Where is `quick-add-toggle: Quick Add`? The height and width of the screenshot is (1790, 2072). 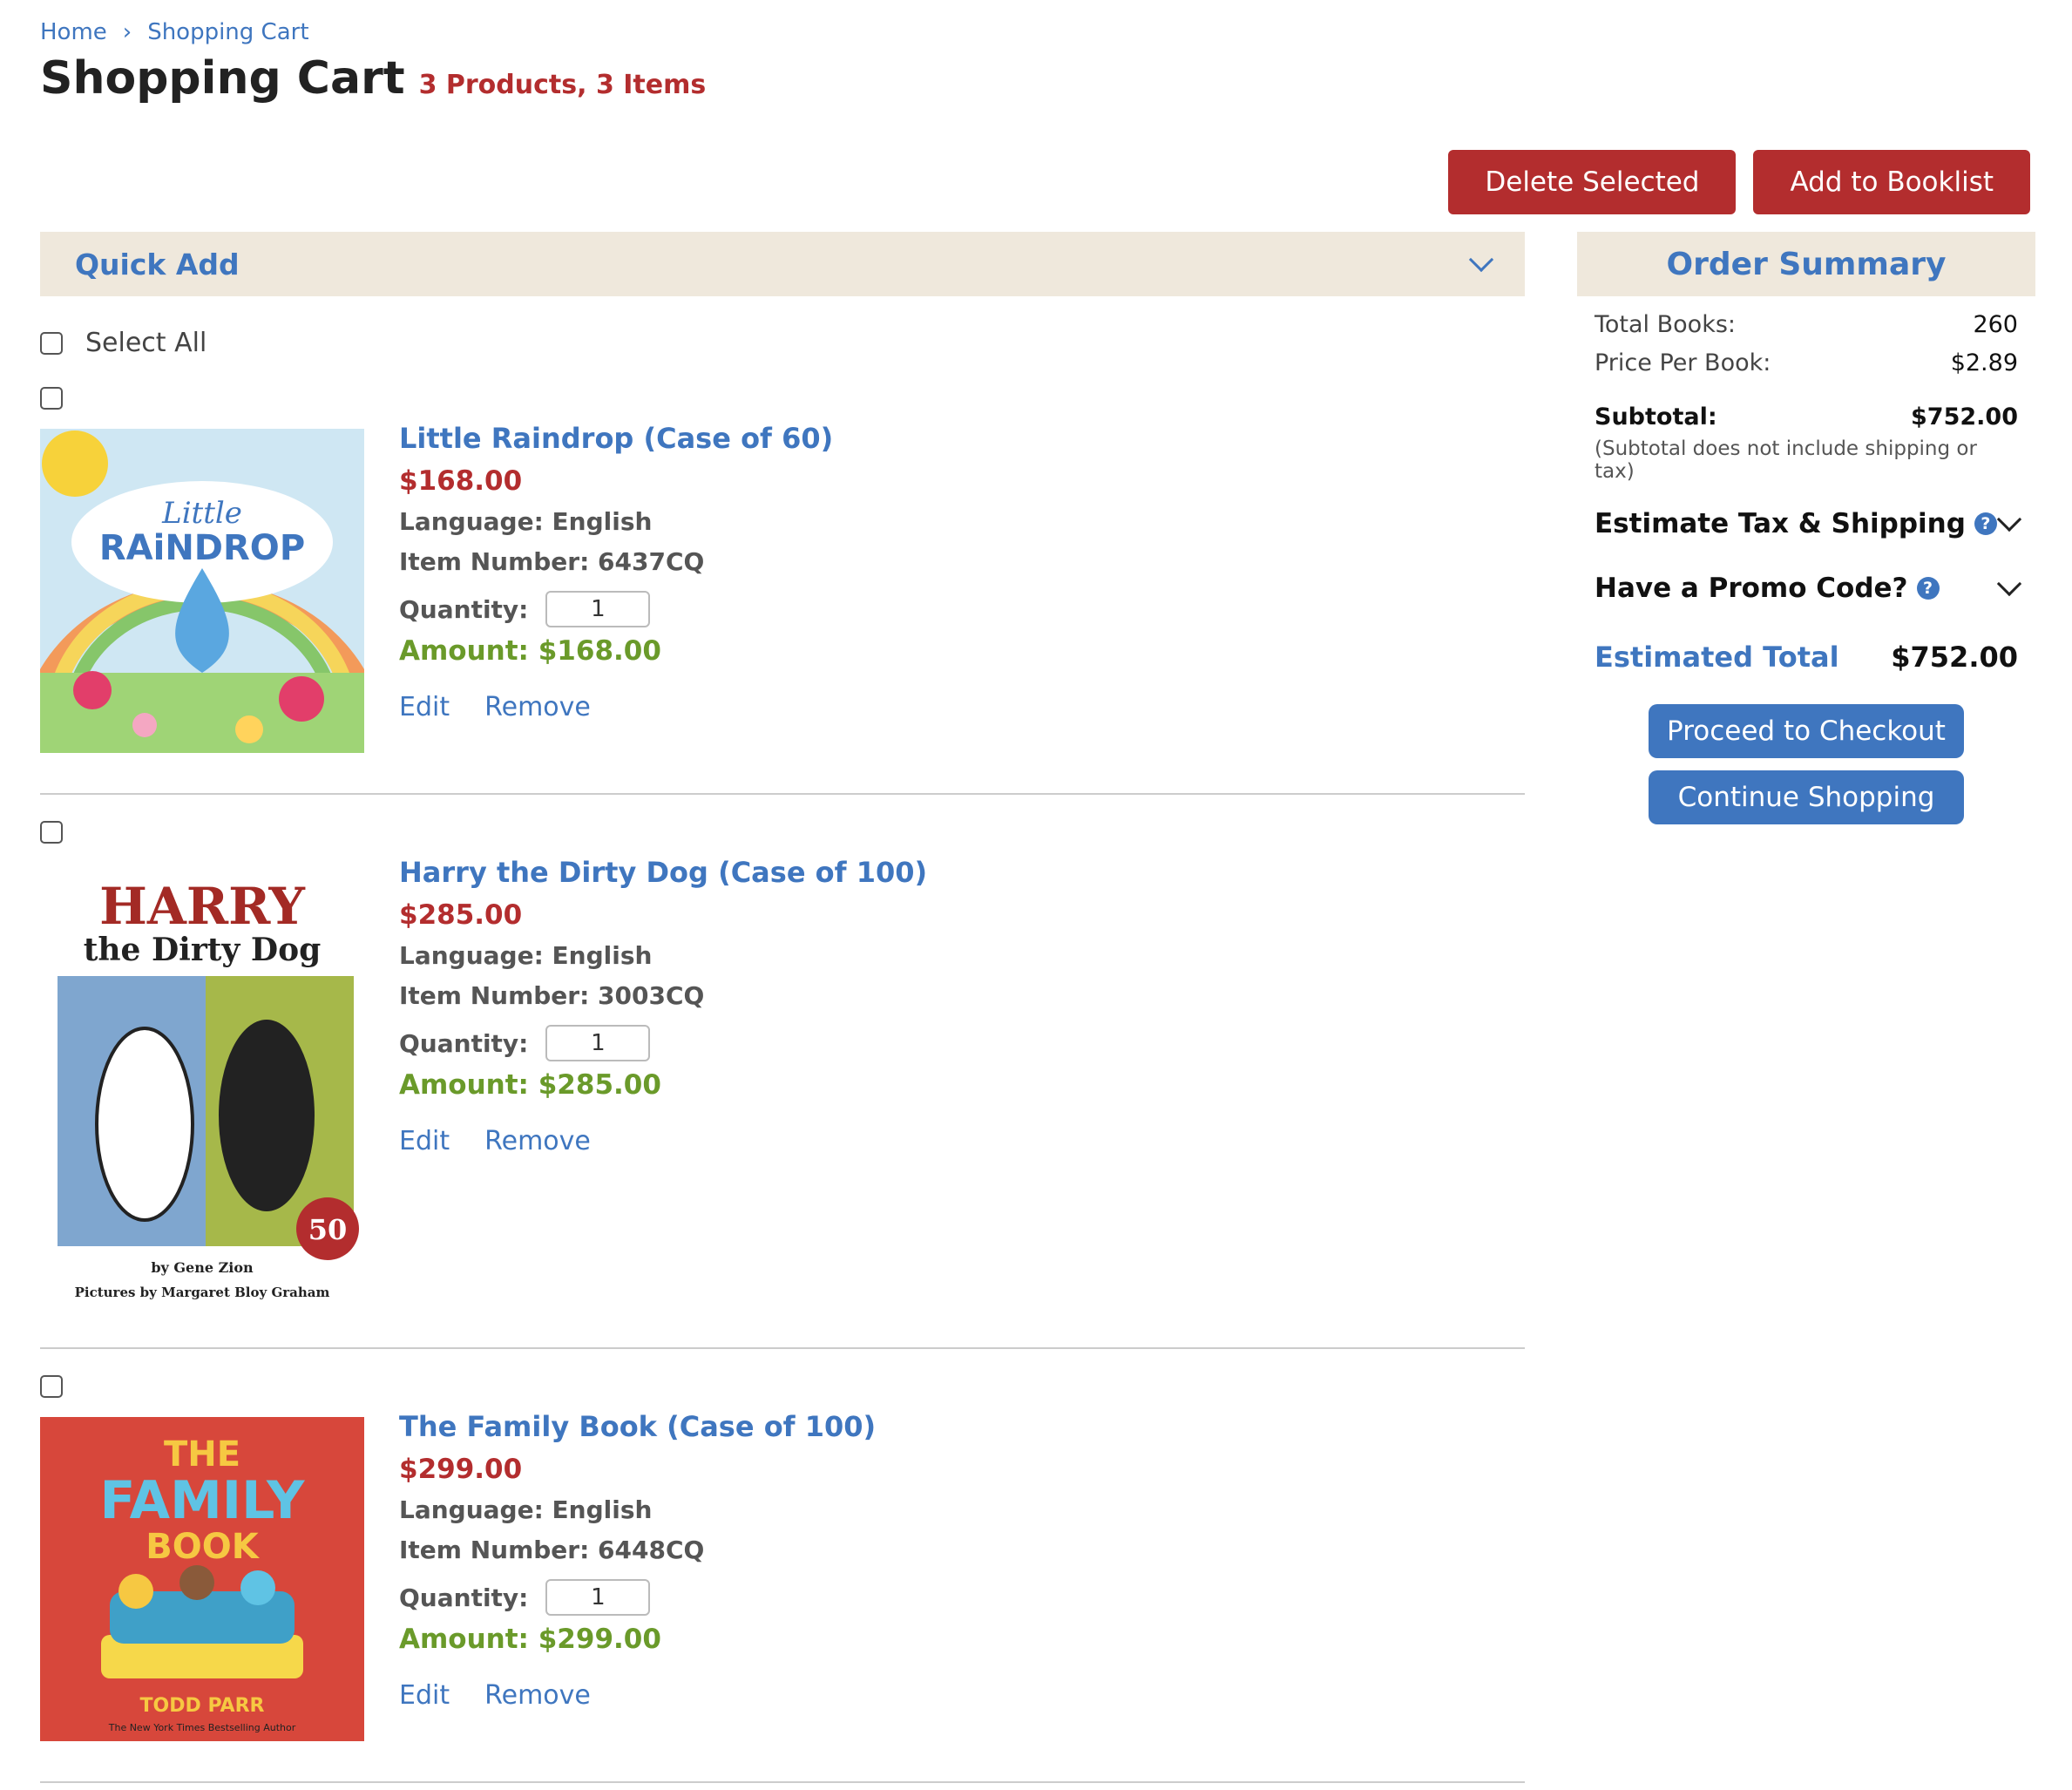 quick-add-toggle: Quick Add is located at coordinates (783, 264).